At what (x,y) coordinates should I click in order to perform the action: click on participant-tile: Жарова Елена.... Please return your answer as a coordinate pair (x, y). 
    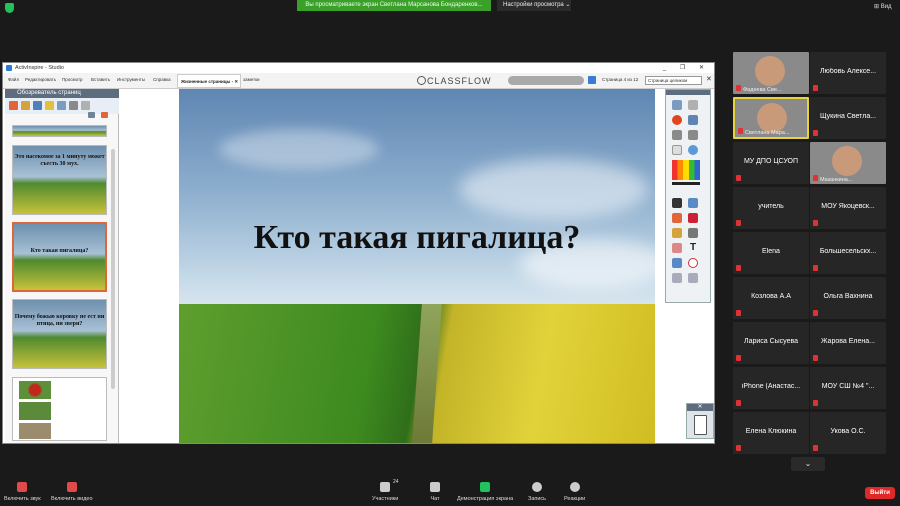
    Looking at the image, I should click on (848, 343).